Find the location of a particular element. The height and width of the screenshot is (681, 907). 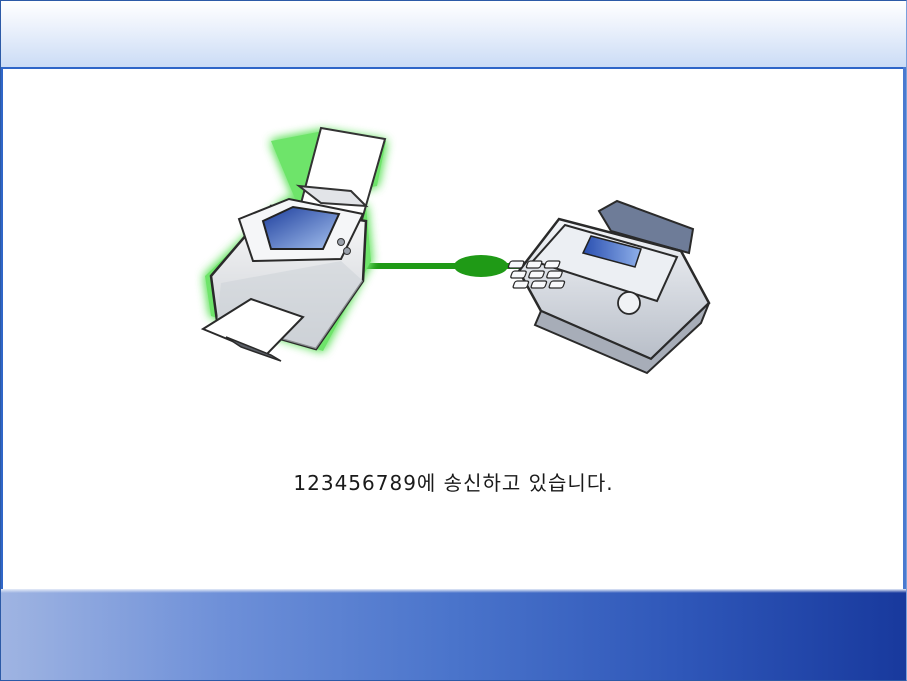

scanner-icon is located at coordinates (293, 244).